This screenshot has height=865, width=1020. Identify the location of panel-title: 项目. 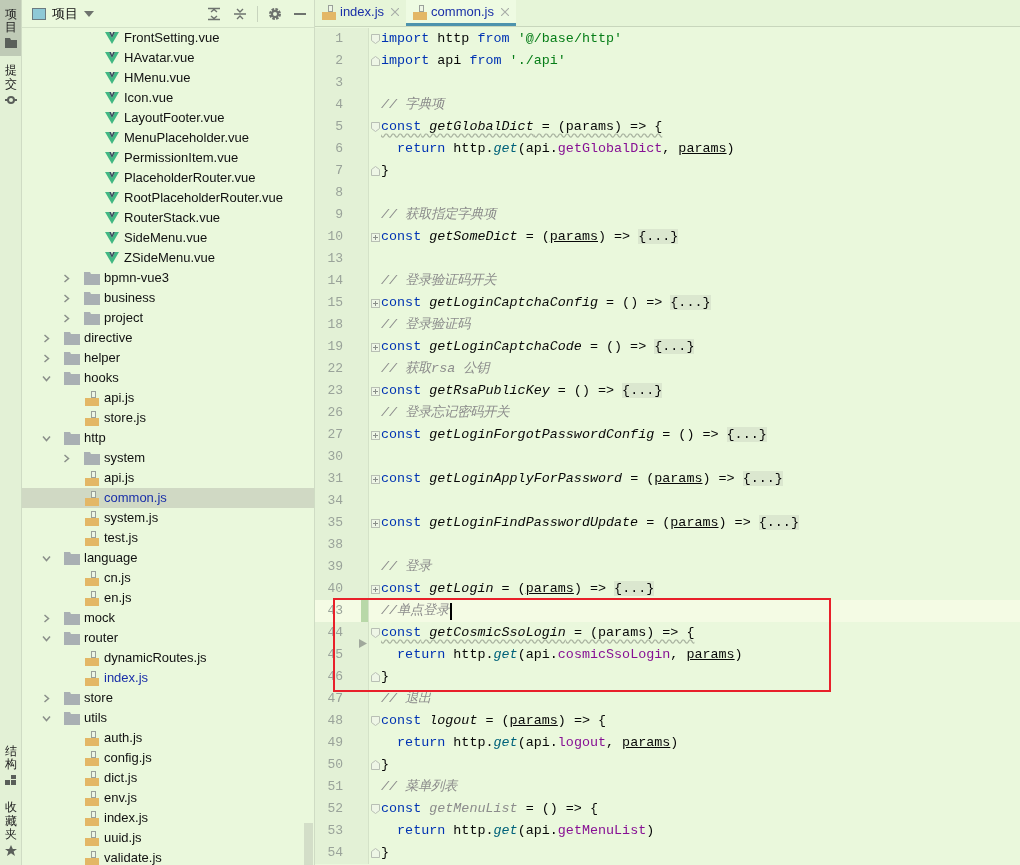
(65, 13).